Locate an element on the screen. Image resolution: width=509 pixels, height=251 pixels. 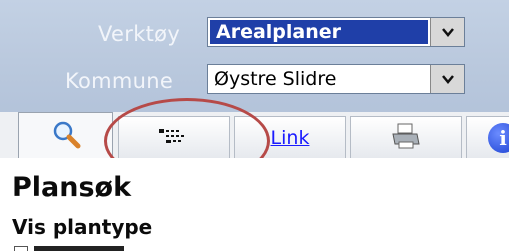
legend-list-icon is located at coordinates (174, 138).